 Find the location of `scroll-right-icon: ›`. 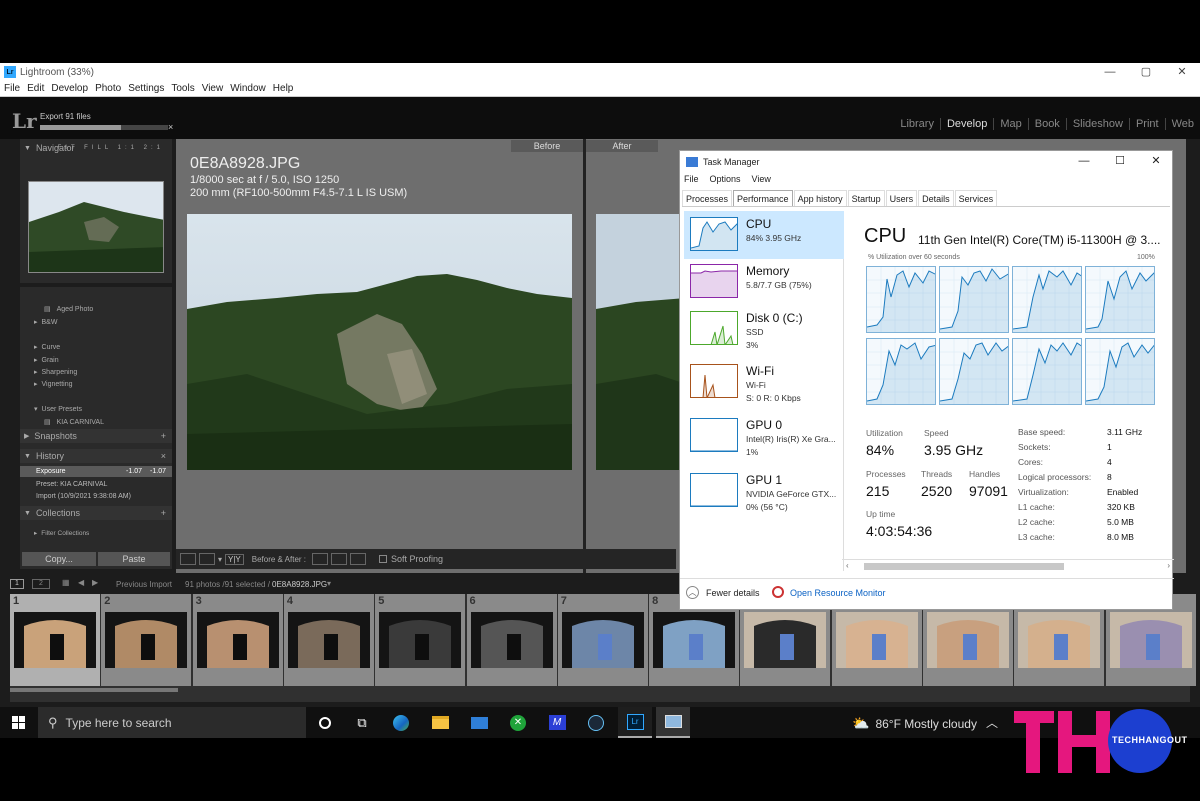

scroll-right-icon: › is located at coordinates (1168, 565).